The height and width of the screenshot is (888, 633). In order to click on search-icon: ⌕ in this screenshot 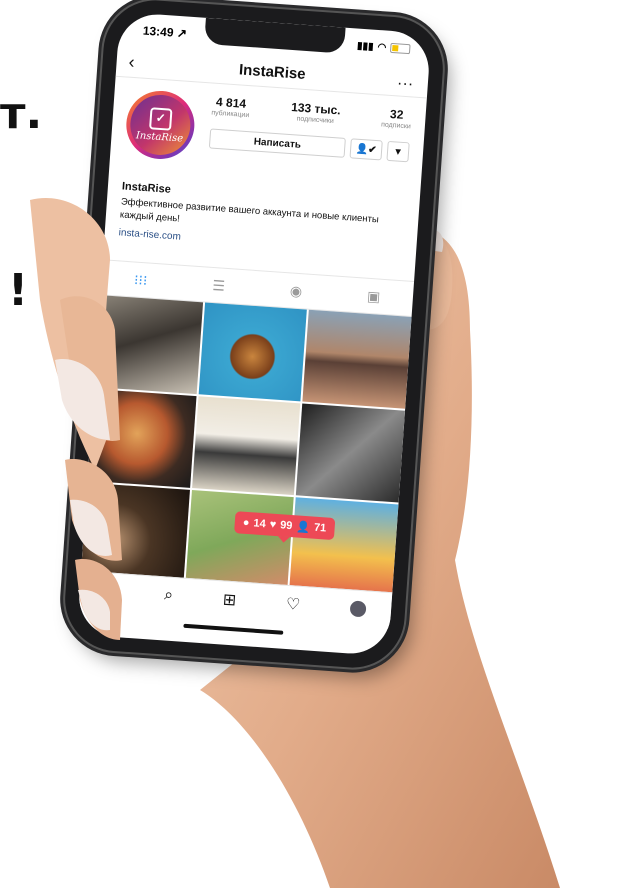, I will do `click(168, 595)`.